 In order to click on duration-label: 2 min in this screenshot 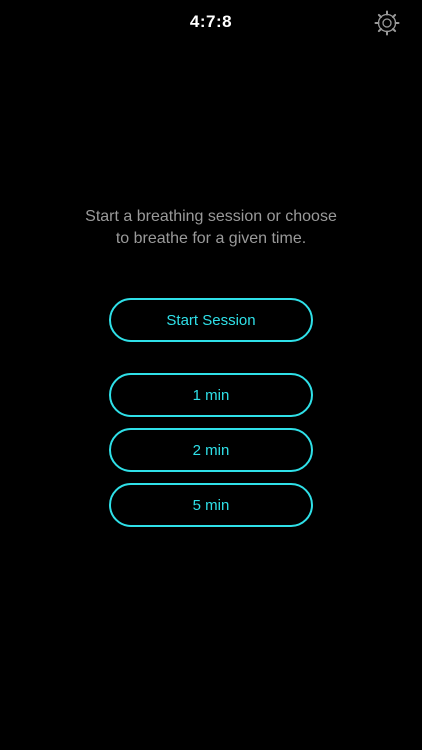, I will do `click(211, 450)`.